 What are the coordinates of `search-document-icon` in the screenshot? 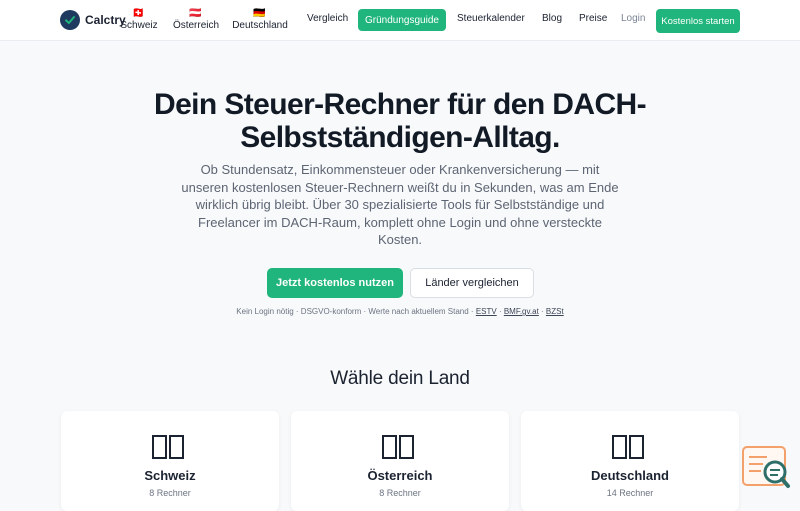 It's located at (766, 467).